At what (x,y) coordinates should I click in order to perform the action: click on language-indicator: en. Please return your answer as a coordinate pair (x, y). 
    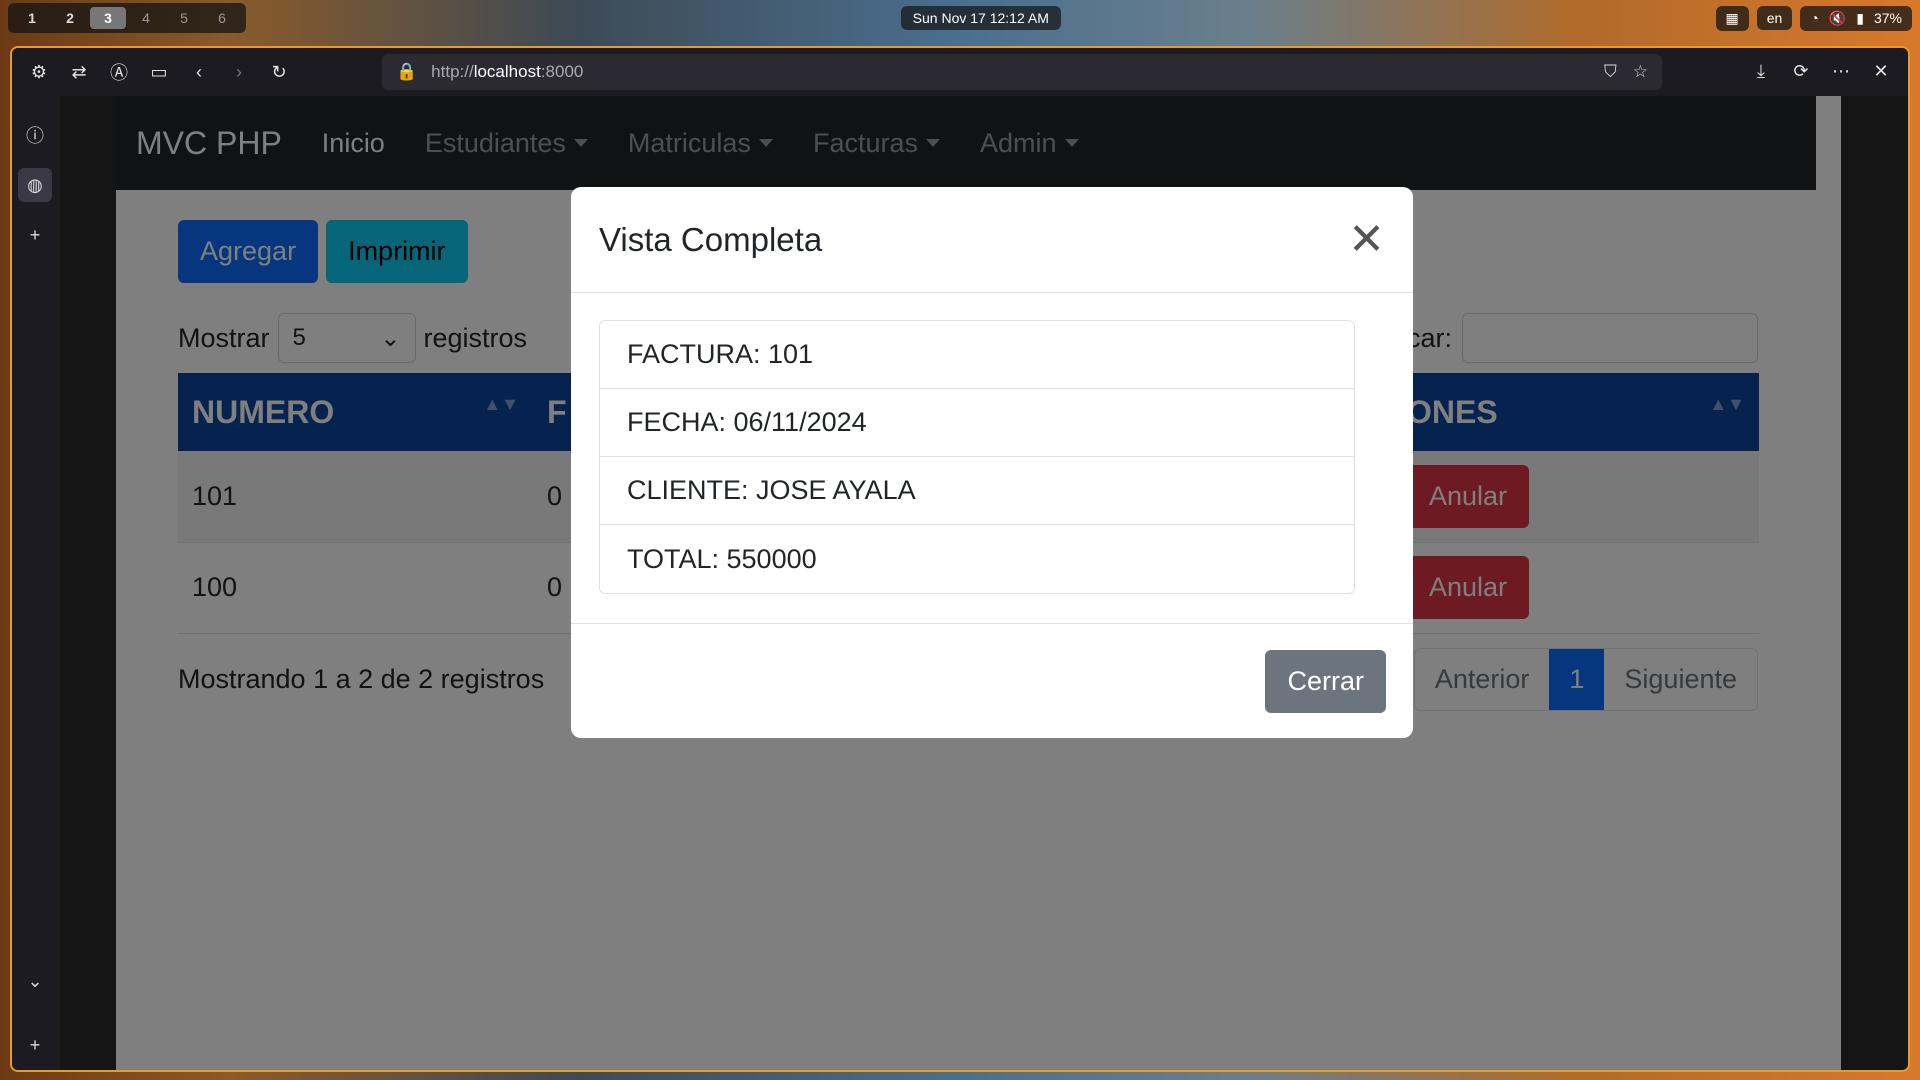
    Looking at the image, I should click on (1774, 18).